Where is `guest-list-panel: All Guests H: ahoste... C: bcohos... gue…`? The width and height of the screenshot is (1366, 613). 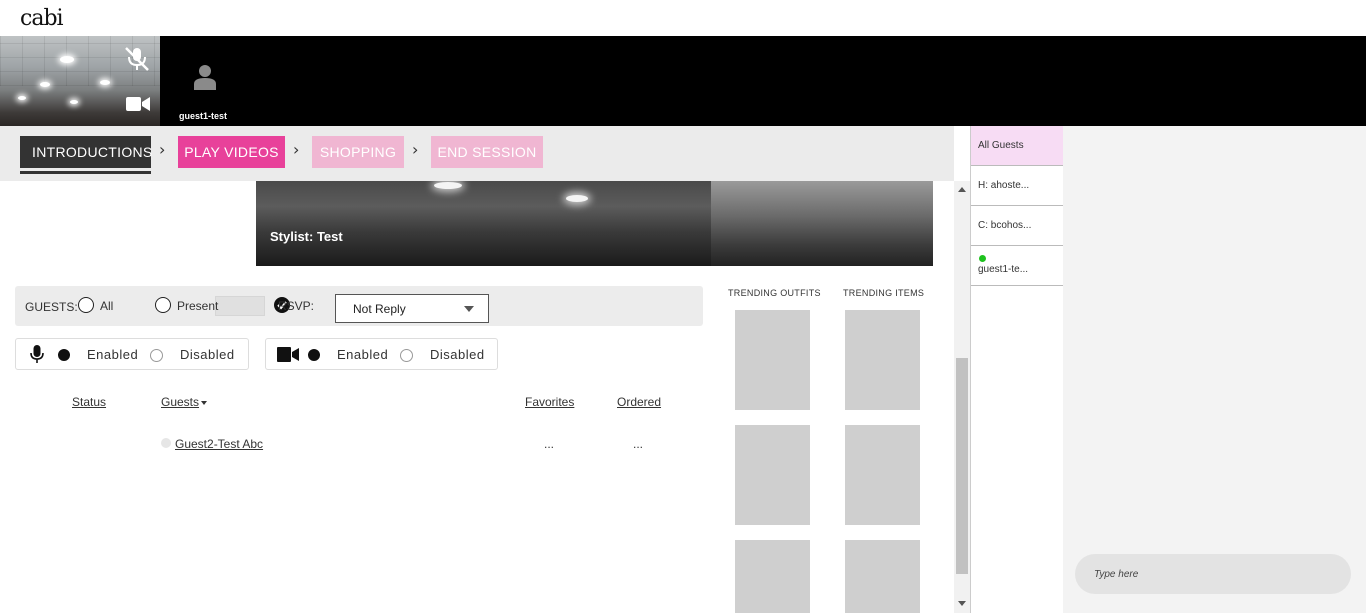
guest-list-panel: All Guests H: ahoste... C: bcohos... gue… is located at coordinates (1016, 369).